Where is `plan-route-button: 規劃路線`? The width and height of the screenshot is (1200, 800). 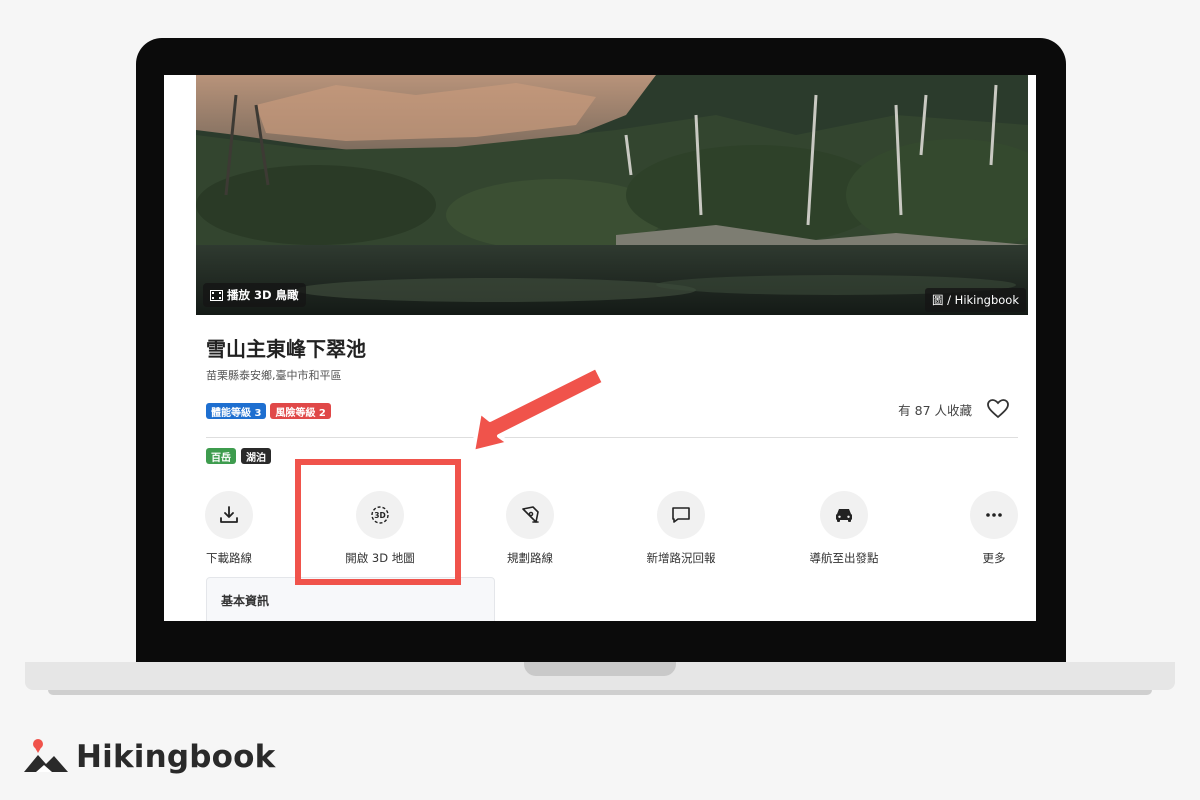
plan-route-button: 規劃路線 is located at coordinates (530, 528).